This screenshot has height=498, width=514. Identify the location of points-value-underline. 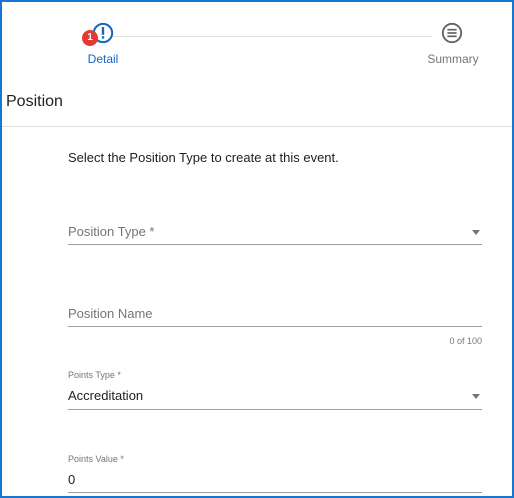
(275, 492).